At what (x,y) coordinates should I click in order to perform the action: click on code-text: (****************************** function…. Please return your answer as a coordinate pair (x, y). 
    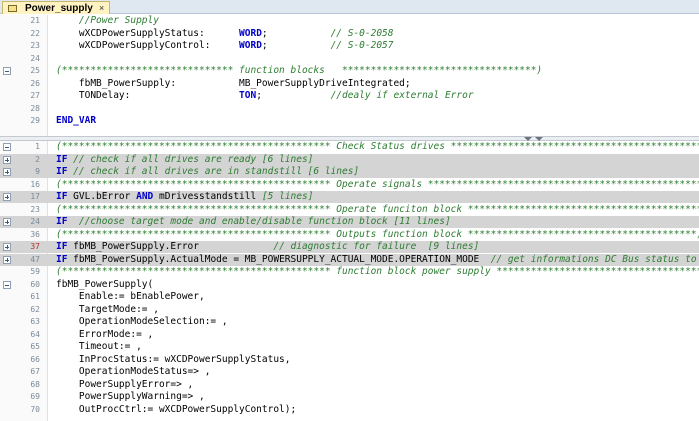
    Looking at the image, I should click on (299, 71).